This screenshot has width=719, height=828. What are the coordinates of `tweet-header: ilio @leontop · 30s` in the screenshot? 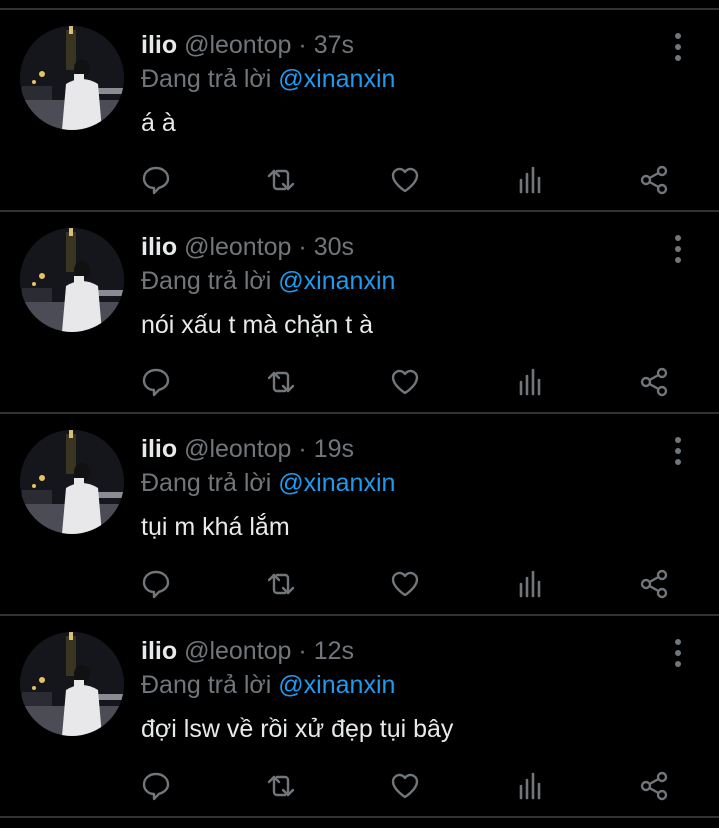 It's located at (247, 247).